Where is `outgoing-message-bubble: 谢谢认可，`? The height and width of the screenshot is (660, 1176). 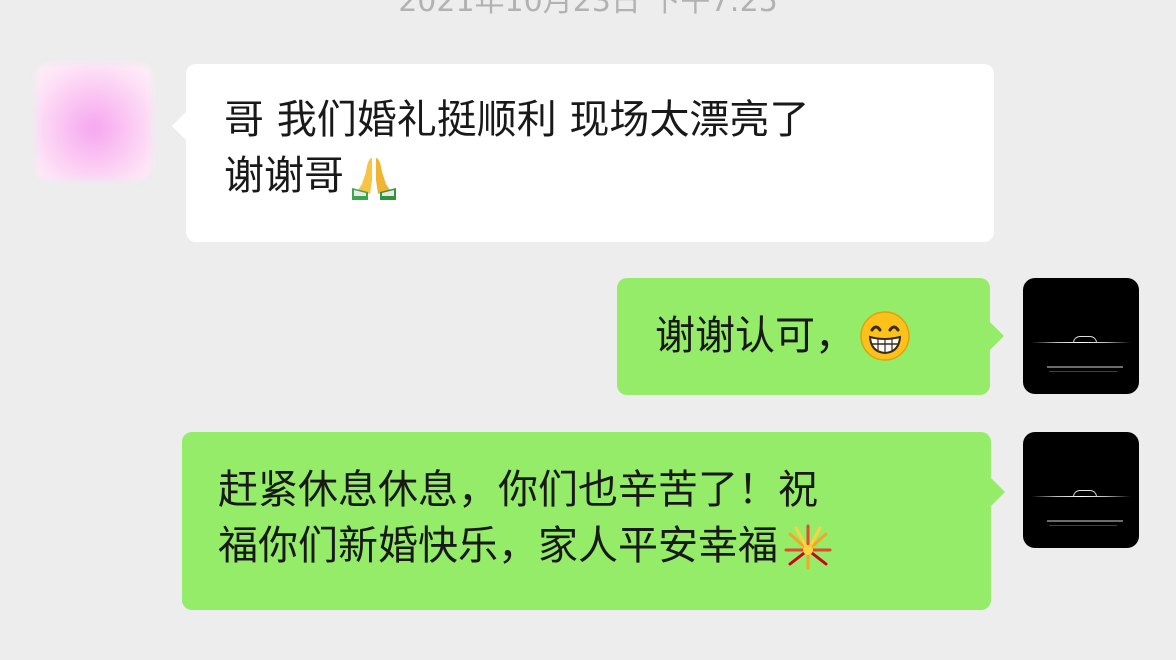
outgoing-message-bubble: 谢谢认可， is located at coordinates (810, 336).